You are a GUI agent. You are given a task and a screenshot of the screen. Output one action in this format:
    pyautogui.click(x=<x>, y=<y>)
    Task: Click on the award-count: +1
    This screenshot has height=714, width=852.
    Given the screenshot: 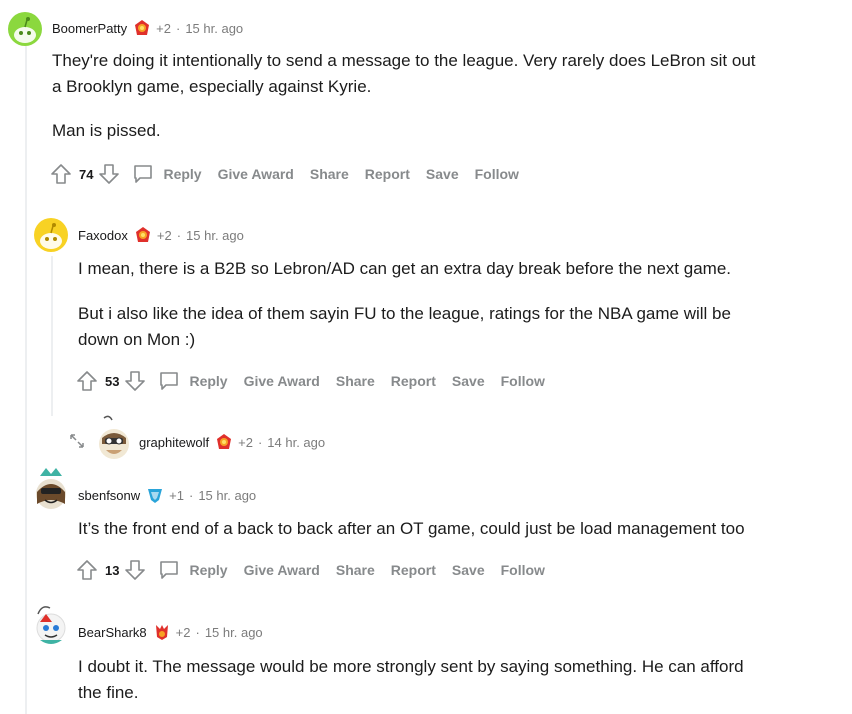 What is the action you would take?
    pyautogui.click(x=176, y=495)
    